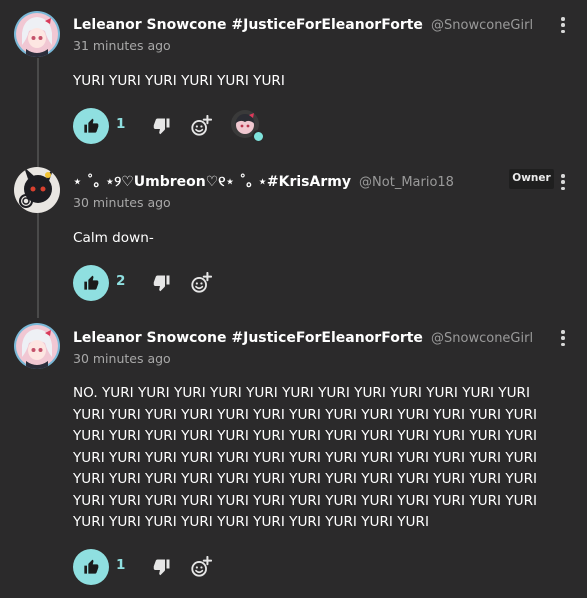 This screenshot has height=598, width=587. Describe the element at coordinates (179, 81) in the screenshot. I see `comment-text: YURI YURI YURI YURI YURI YURI` at that location.